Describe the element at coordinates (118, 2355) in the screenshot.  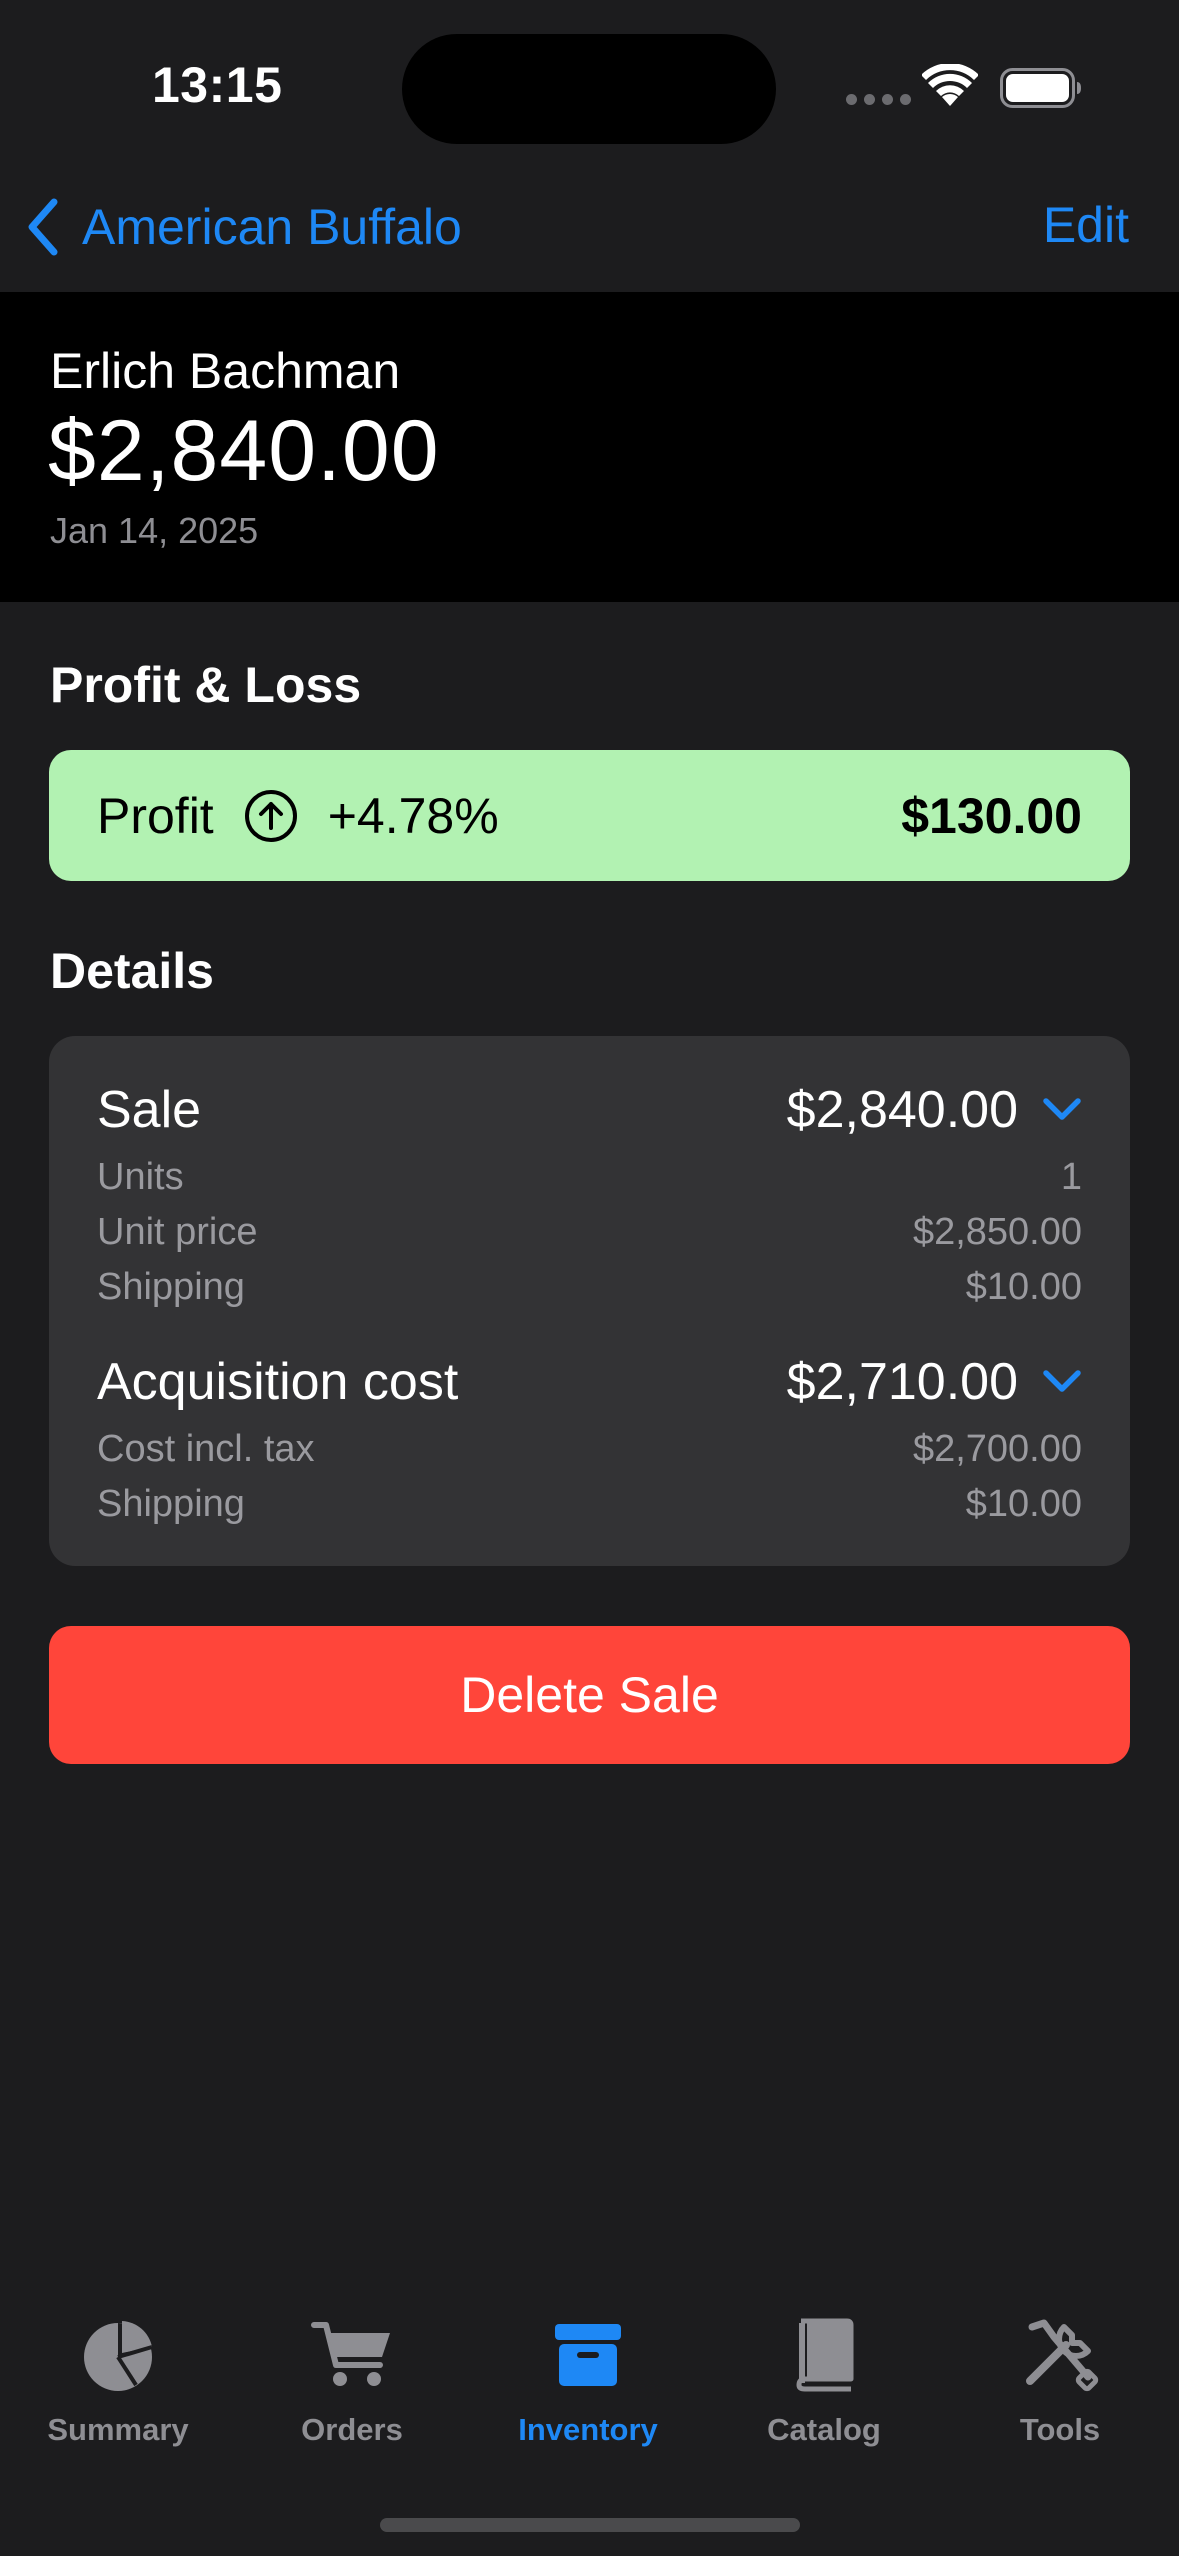
I see `pie-chart-icon` at that location.